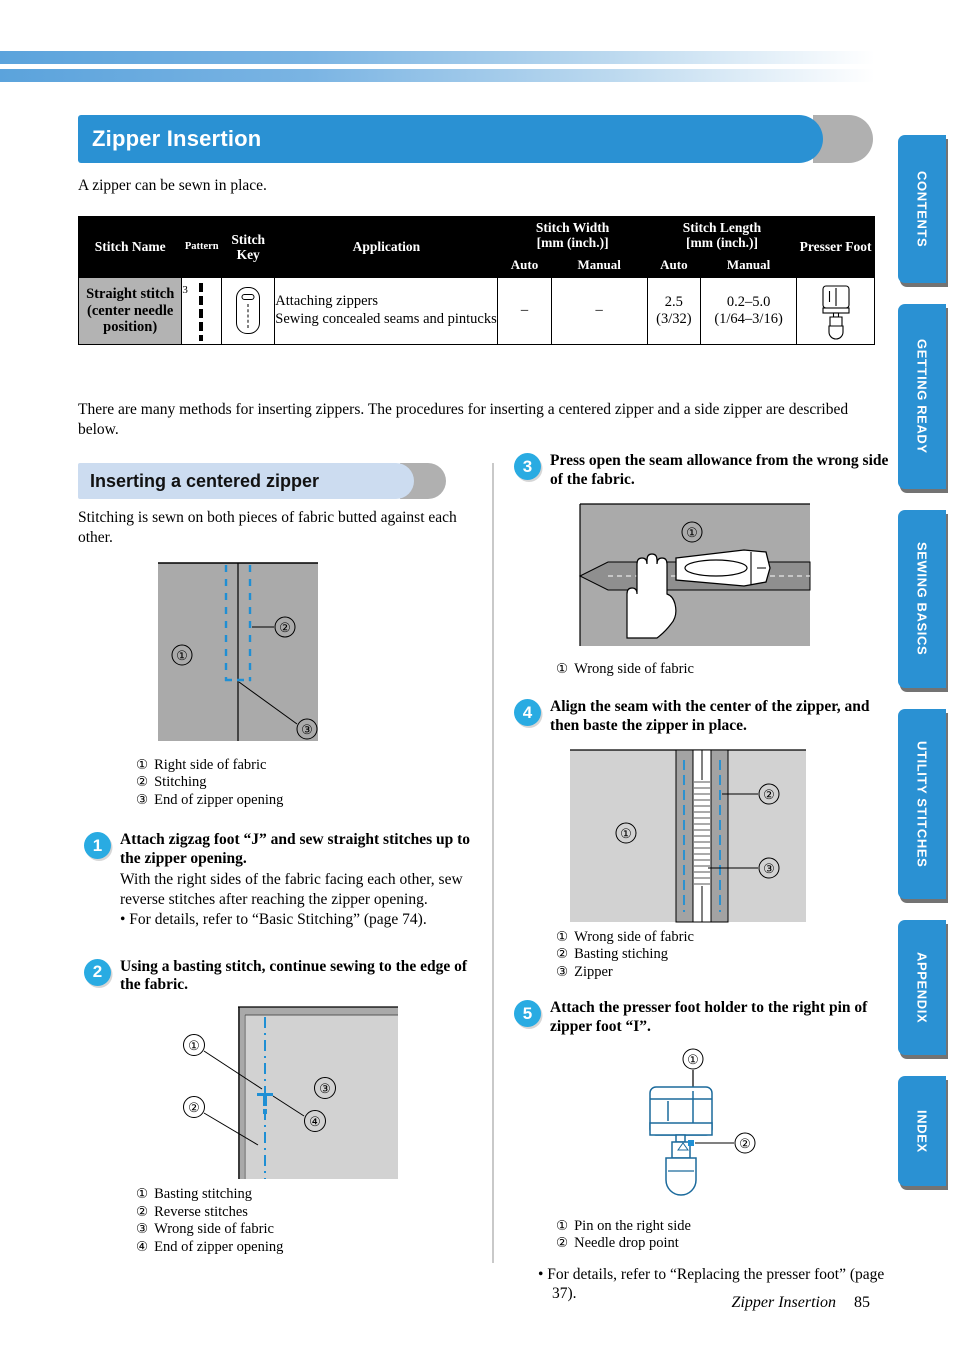 The image size is (954, 1348). Describe the element at coordinates (326, 301) in the screenshot. I see `application-line-1: Attaching zippers` at that location.